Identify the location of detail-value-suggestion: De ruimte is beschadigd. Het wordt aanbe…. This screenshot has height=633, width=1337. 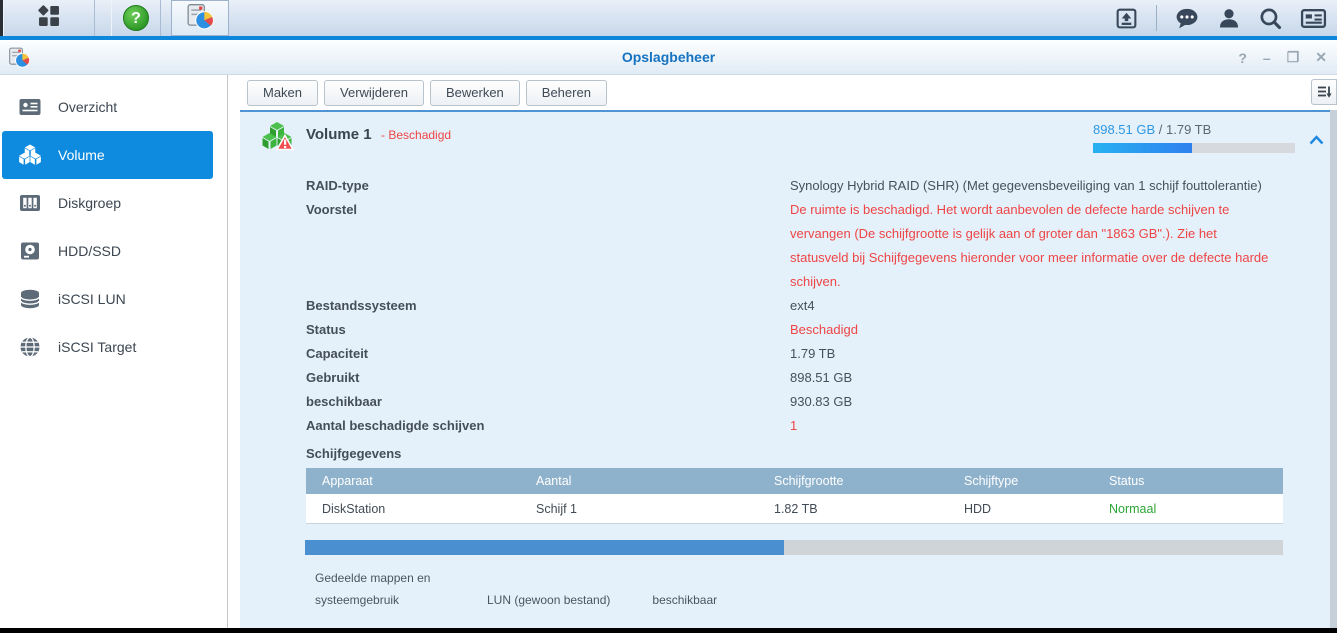
(1029, 245).